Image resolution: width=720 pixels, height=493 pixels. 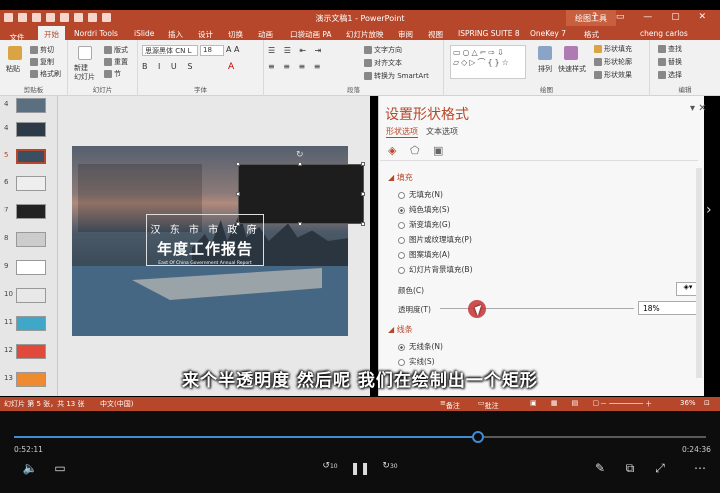 I want to click on notes-button: ≡ 备注, so click(x=450, y=404).